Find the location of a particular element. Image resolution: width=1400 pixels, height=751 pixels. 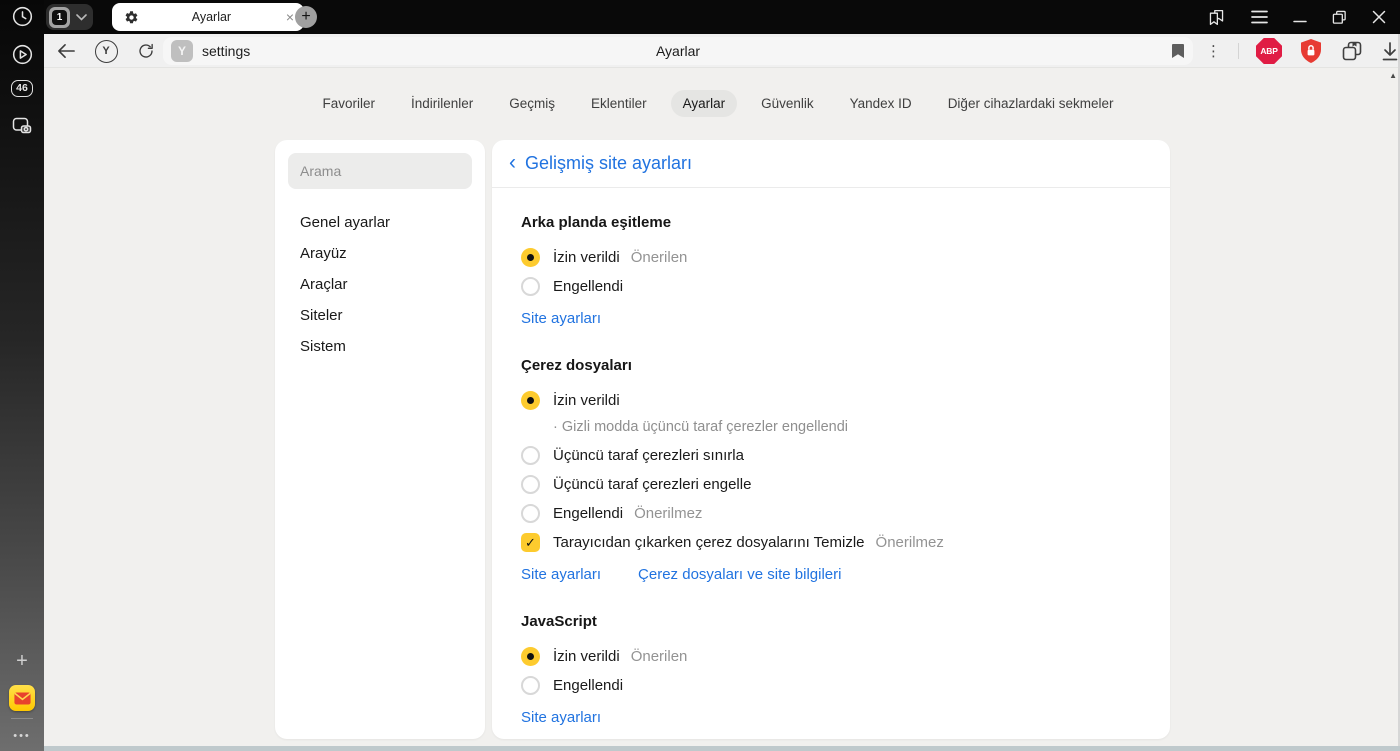

gear-icon is located at coordinates (131, 16).